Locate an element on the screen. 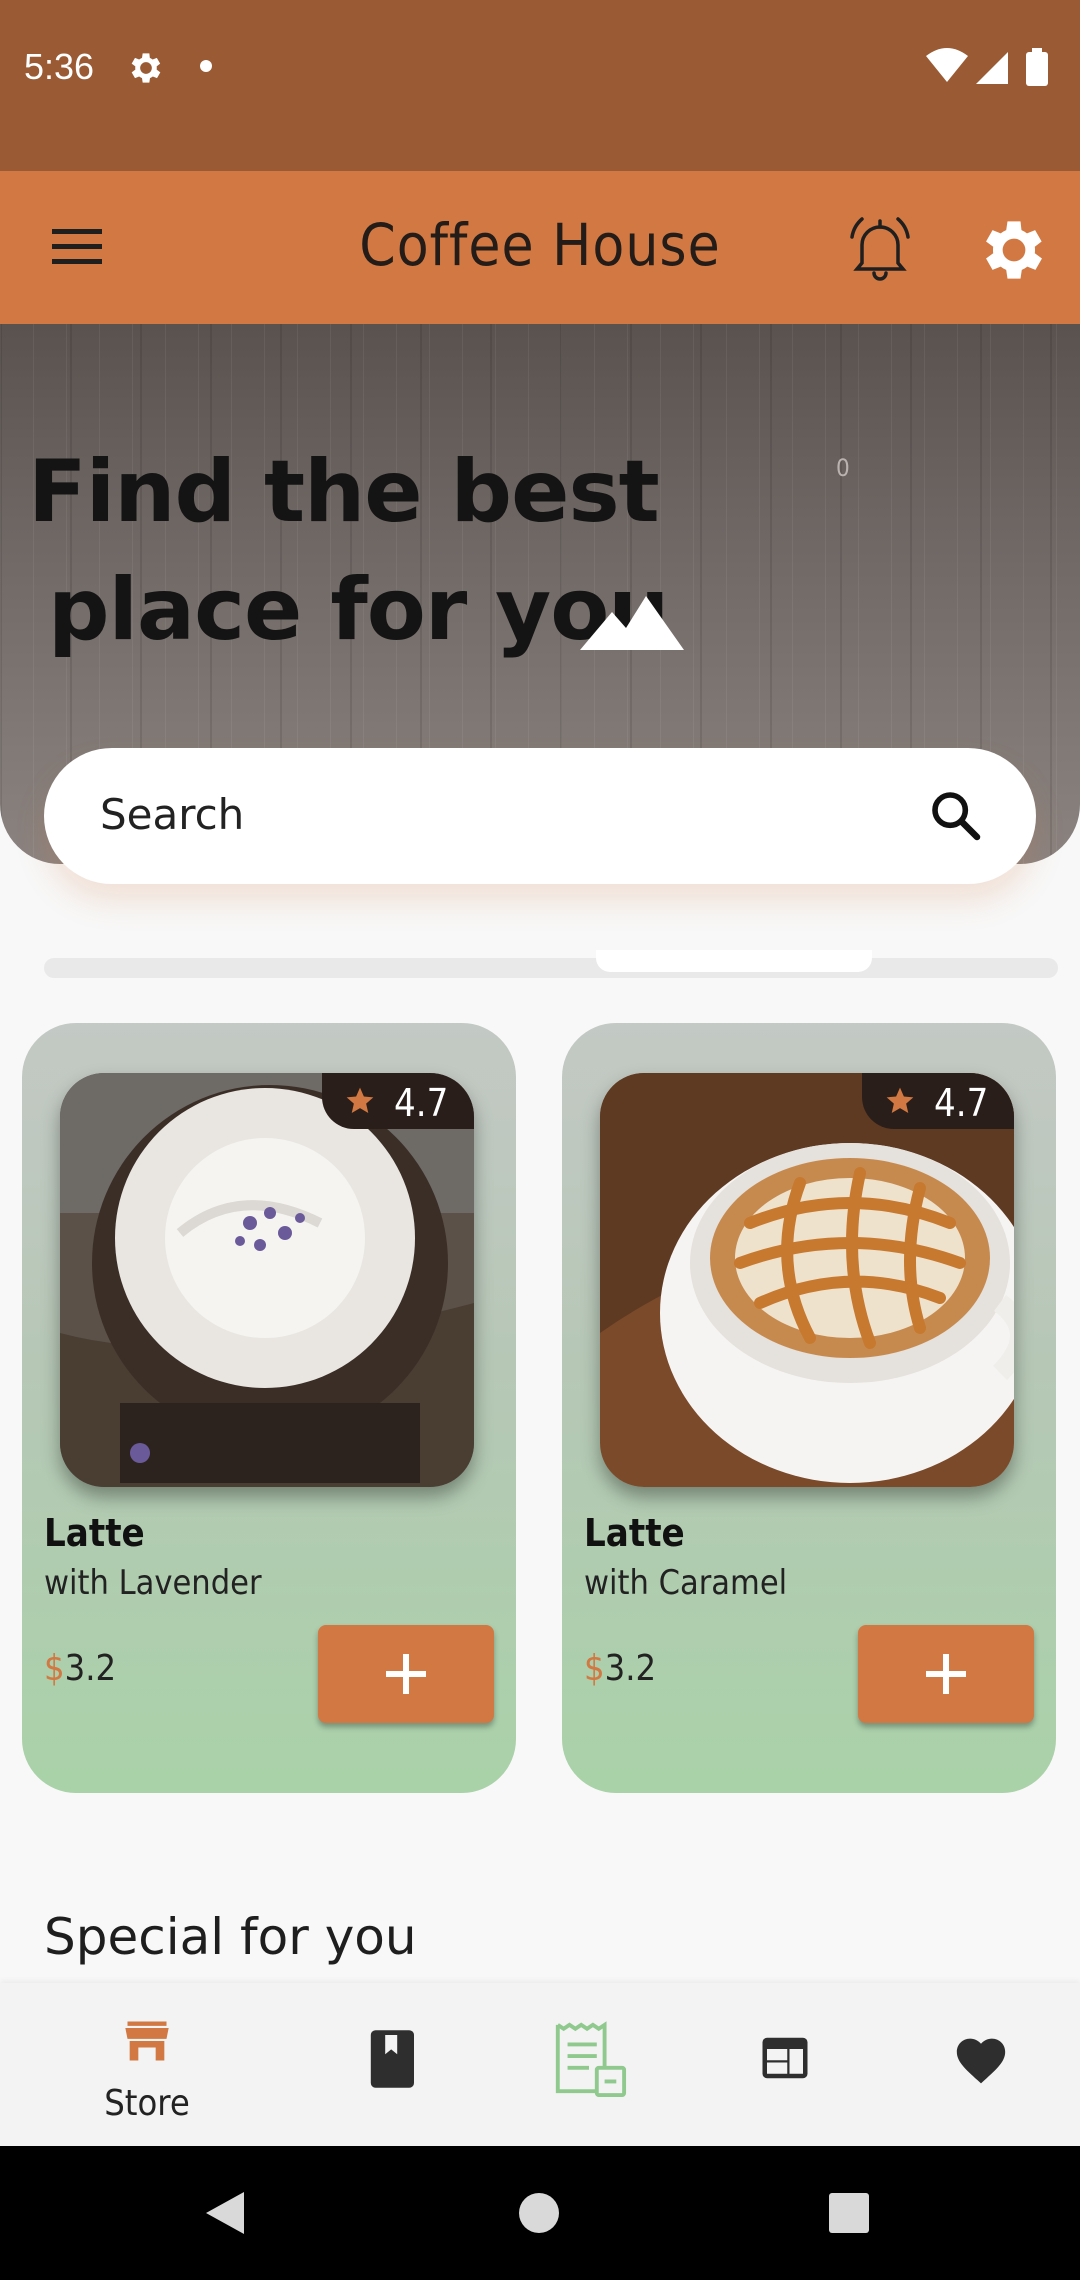 The height and width of the screenshot is (2280, 1080). signal-icon is located at coordinates (992, 68).